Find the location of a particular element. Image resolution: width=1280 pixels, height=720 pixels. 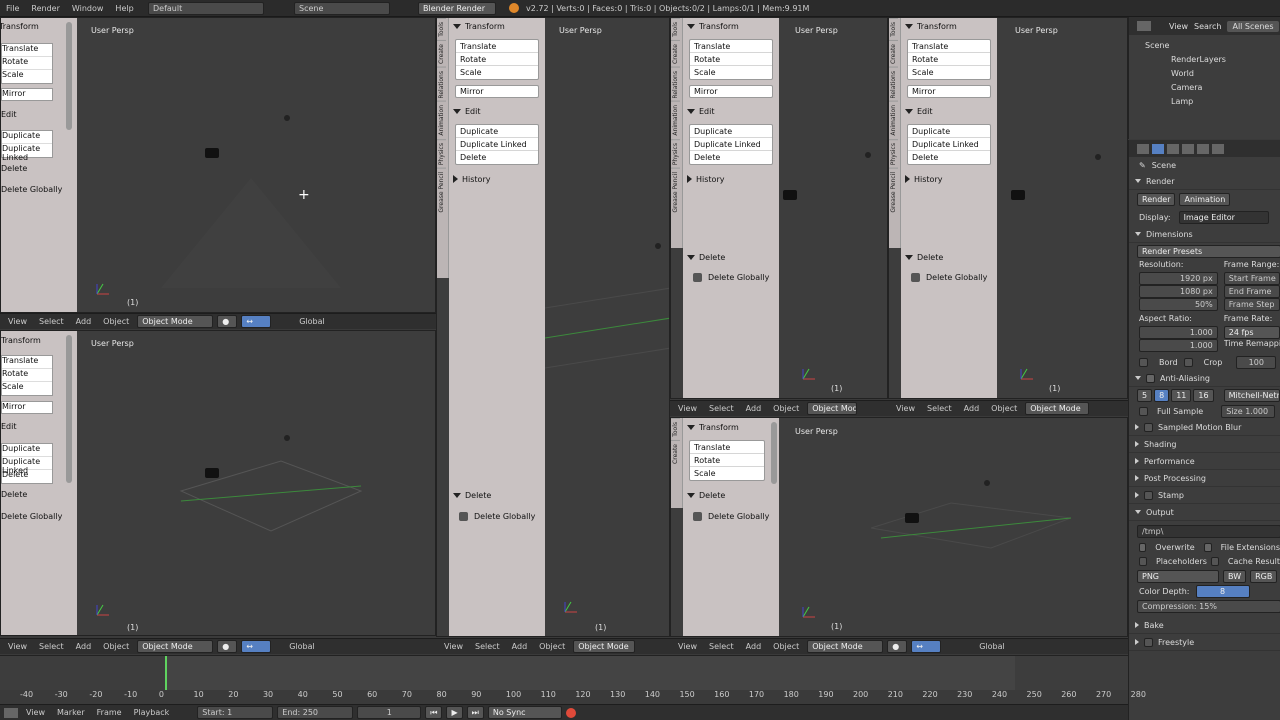

remap-field: 100 is located at coordinates (1256, 362).